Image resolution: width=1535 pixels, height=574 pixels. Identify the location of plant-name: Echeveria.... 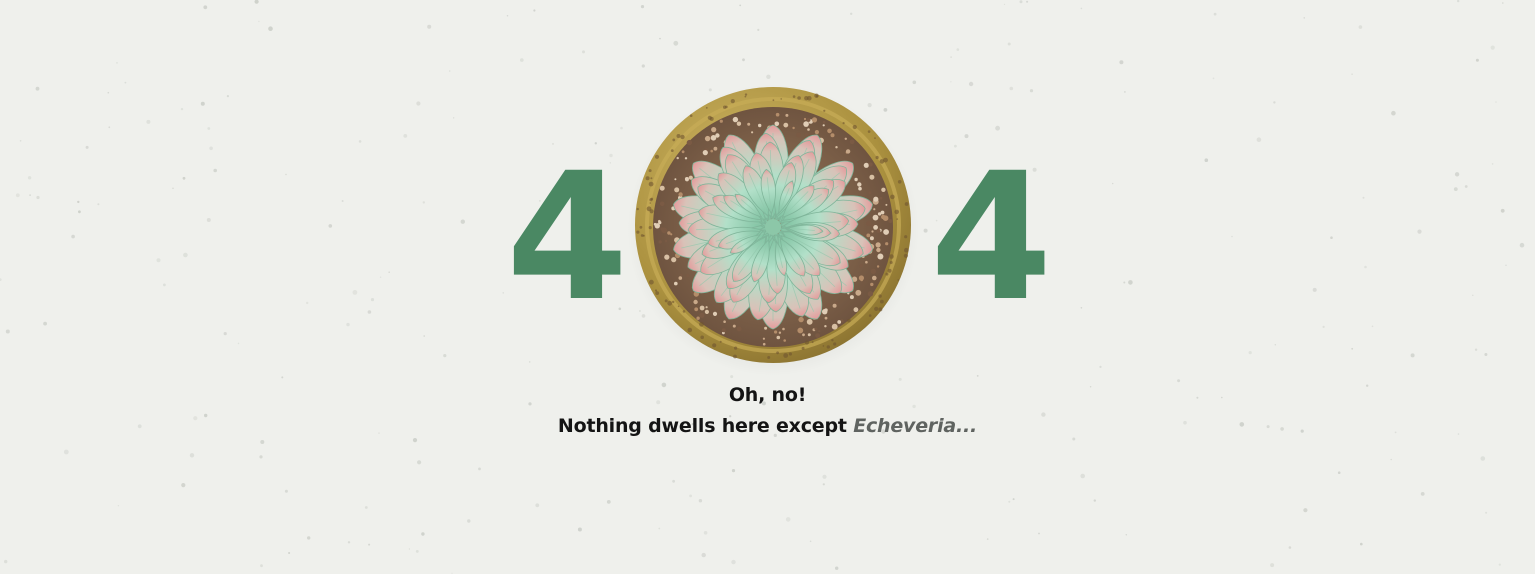
(915, 426).